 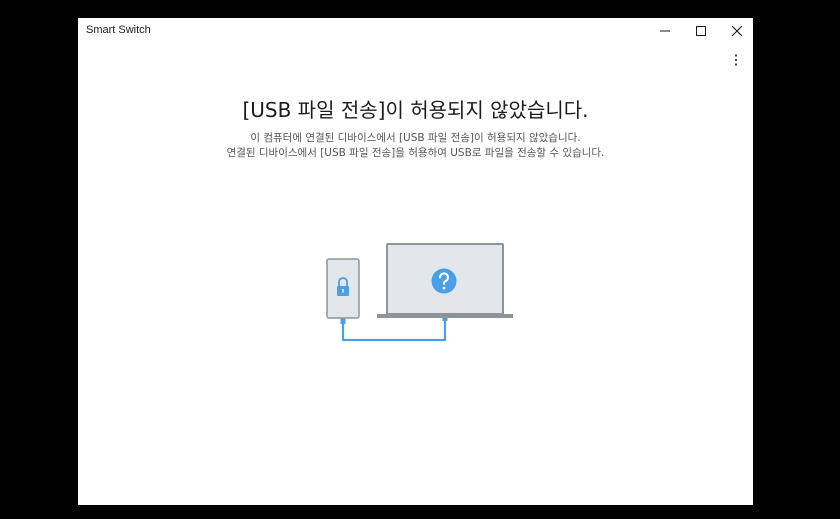 I want to click on usb-connection-illustration, so click(x=419, y=292).